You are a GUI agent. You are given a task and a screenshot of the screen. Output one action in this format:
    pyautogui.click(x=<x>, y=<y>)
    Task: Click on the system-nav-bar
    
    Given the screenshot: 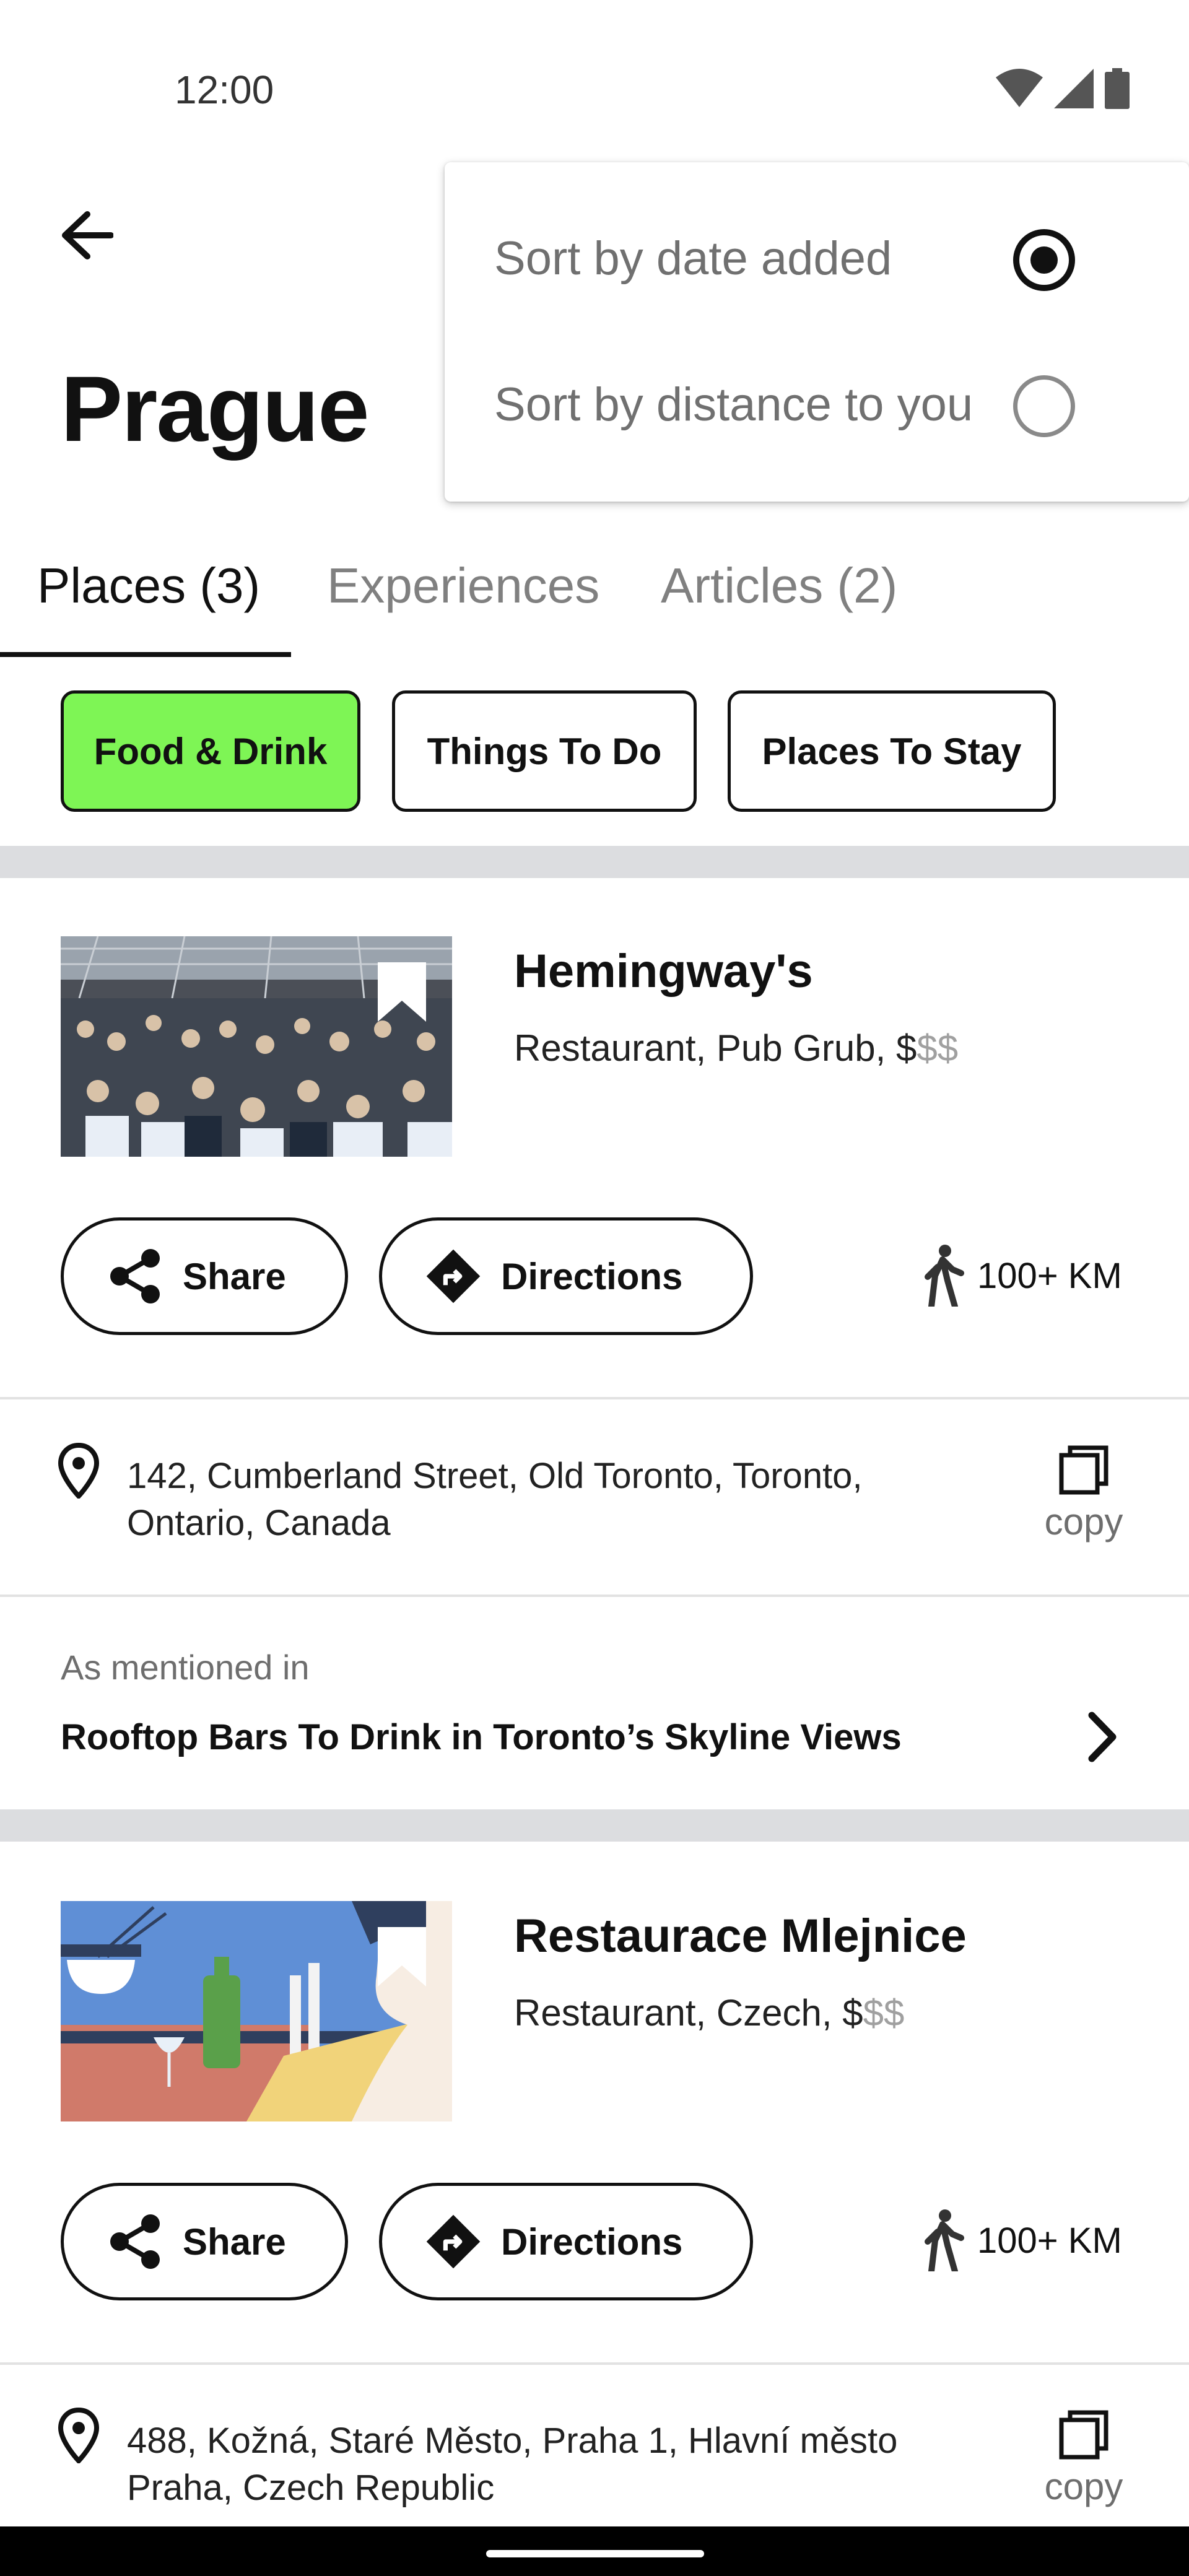 What is the action you would take?
    pyautogui.click(x=594, y=2551)
    